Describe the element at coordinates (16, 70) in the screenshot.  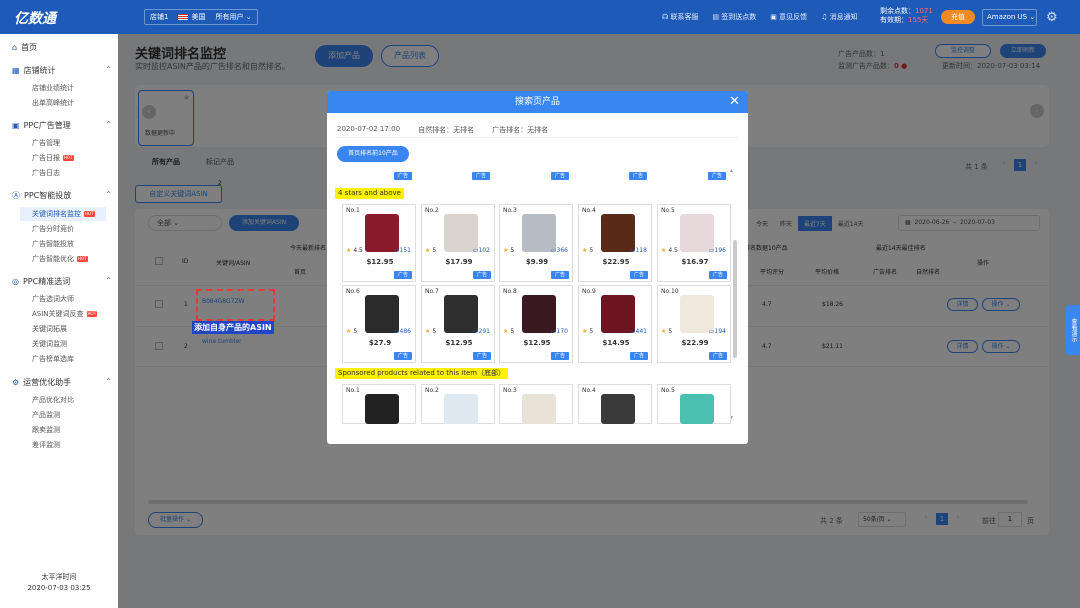
I see `store-icon: ▦` at that location.